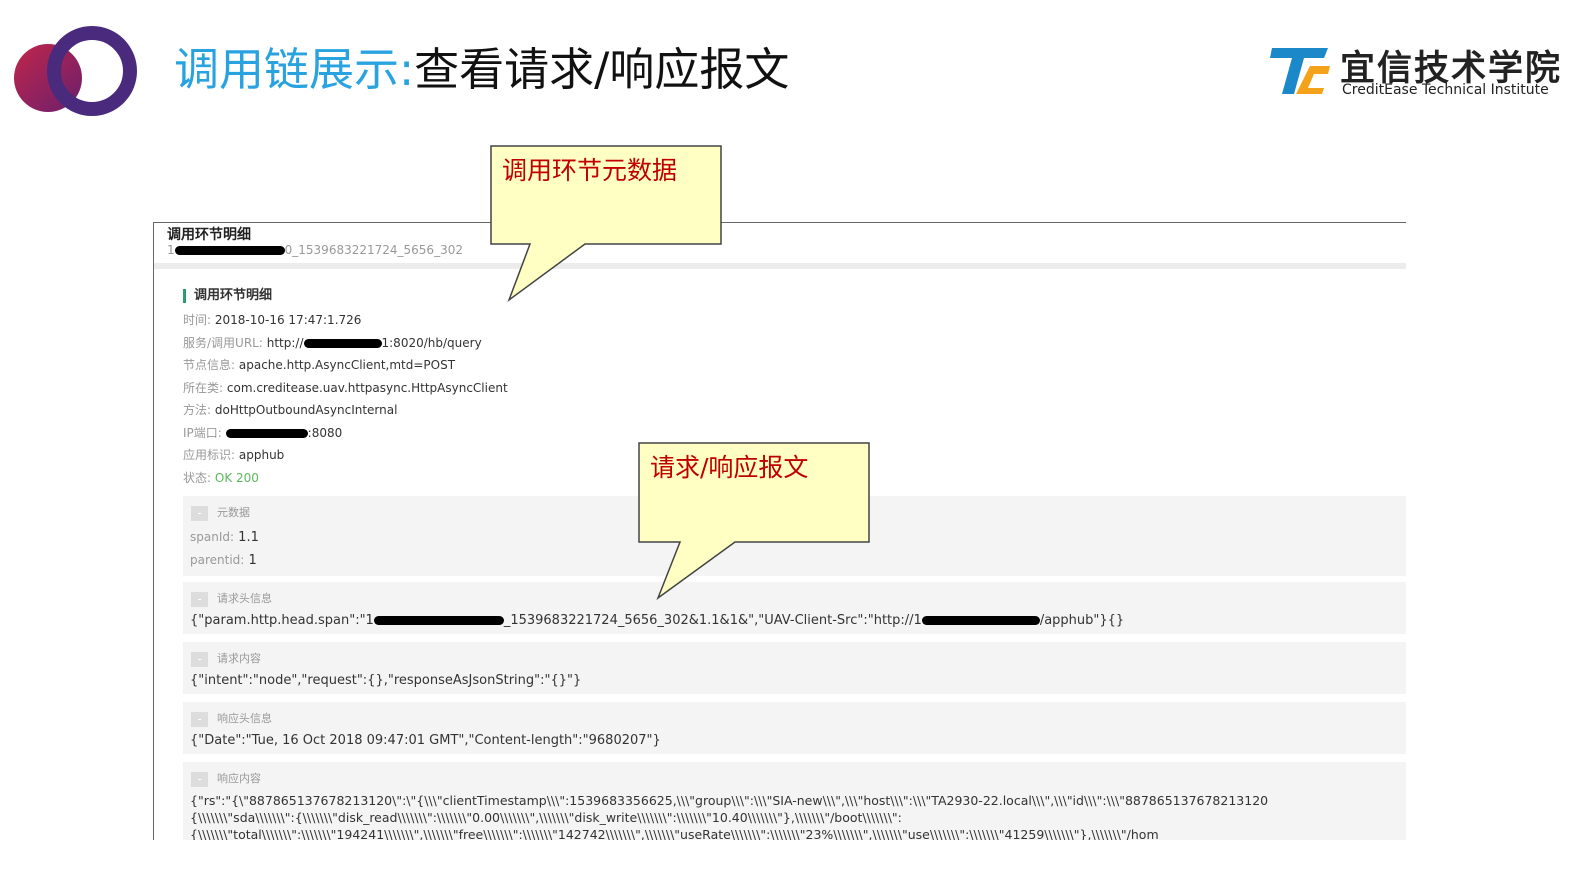 The width and height of the screenshot is (1596, 894). What do you see at coordinates (272, 320) in the screenshot?
I see `field-time: 时间: 2018-10-16 17:47:1.726` at bounding box center [272, 320].